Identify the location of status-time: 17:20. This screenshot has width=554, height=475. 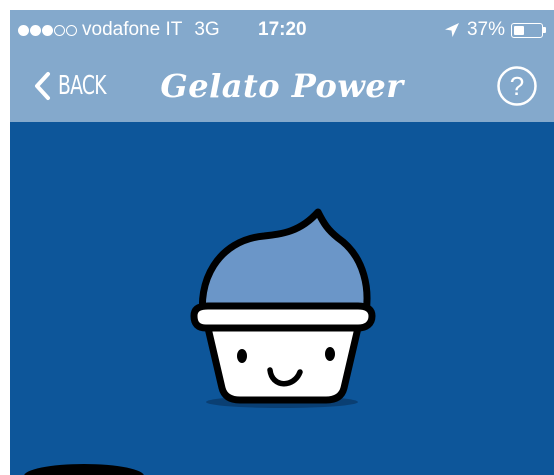
(282, 29).